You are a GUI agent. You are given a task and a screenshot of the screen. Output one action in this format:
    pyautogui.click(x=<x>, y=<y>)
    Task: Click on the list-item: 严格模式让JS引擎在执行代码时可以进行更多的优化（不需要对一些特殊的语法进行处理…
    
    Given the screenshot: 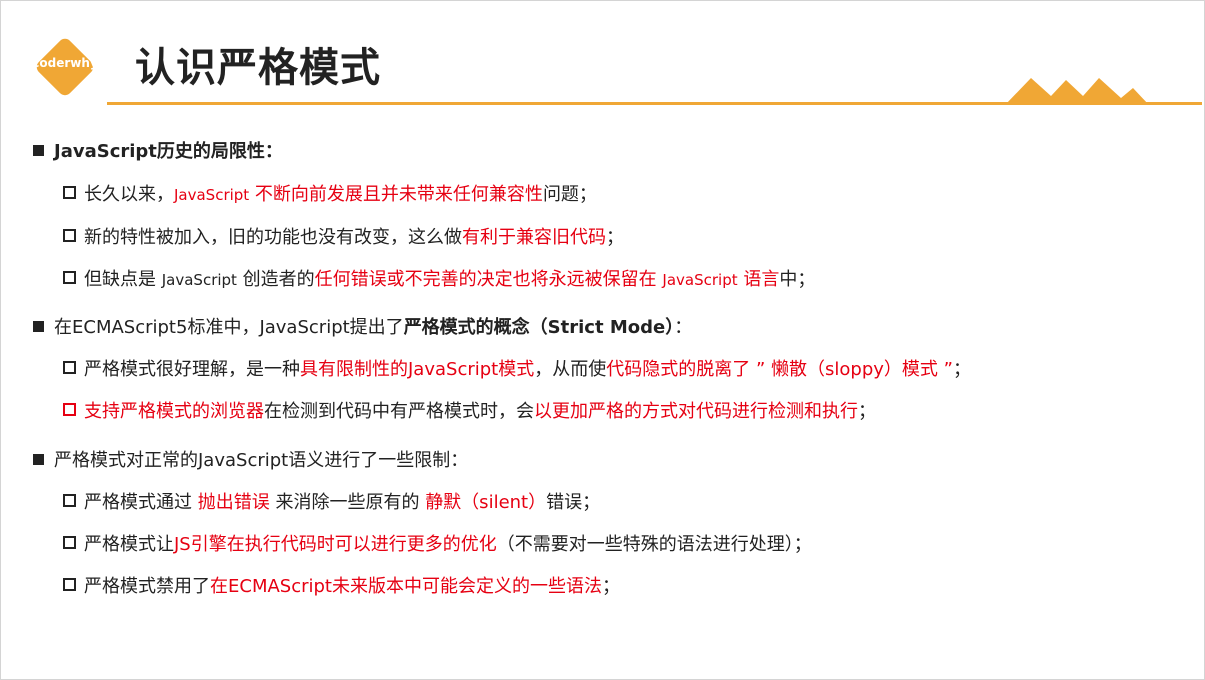 What is the action you would take?
    pyautogui.click(x=437, y=545)
    